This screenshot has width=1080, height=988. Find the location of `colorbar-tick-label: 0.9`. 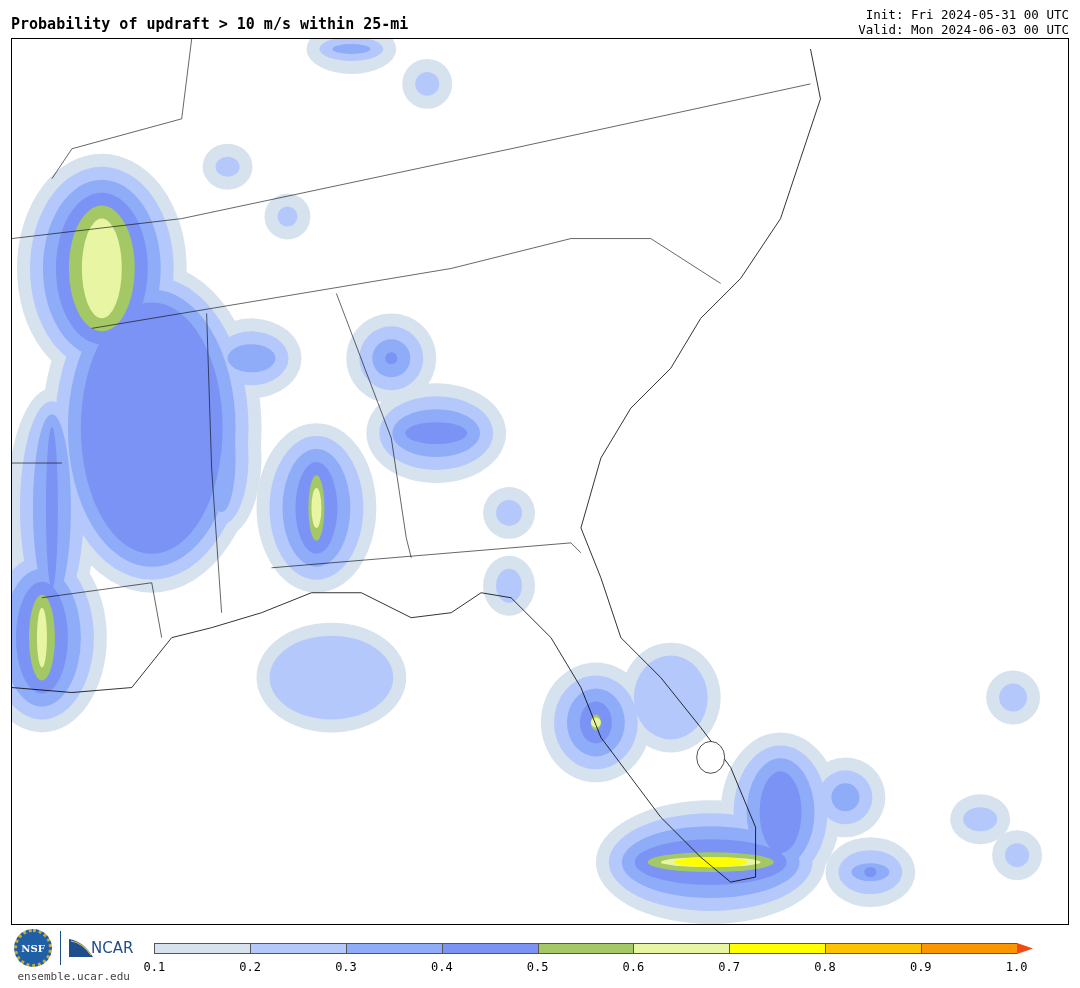

colorbar-tick-label: 0.9 is located at coordinates (920, 967).